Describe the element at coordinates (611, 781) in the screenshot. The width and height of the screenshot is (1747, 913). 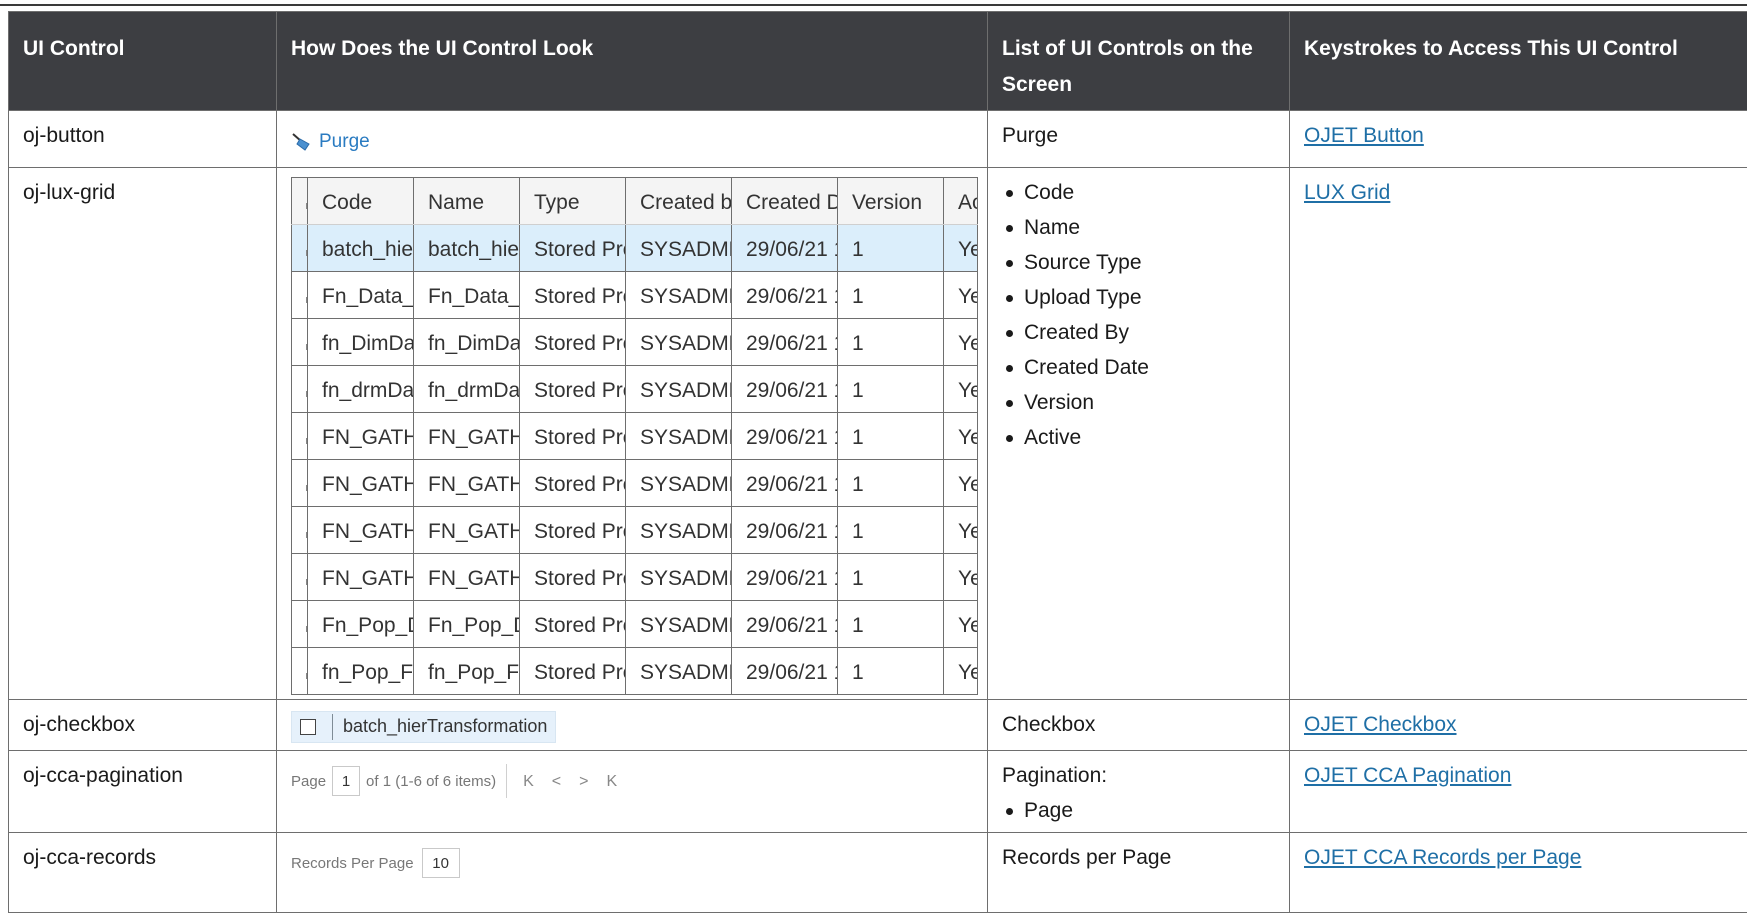
I see `last-page-icon: K` at that location.